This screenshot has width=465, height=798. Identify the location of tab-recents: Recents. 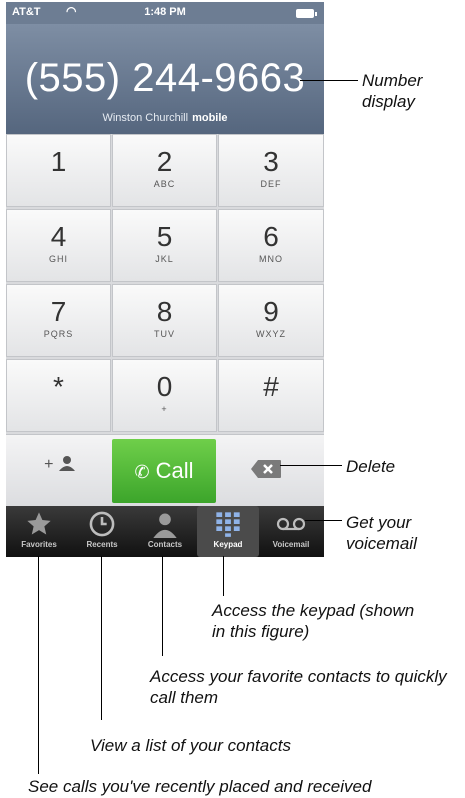
(102, 531).